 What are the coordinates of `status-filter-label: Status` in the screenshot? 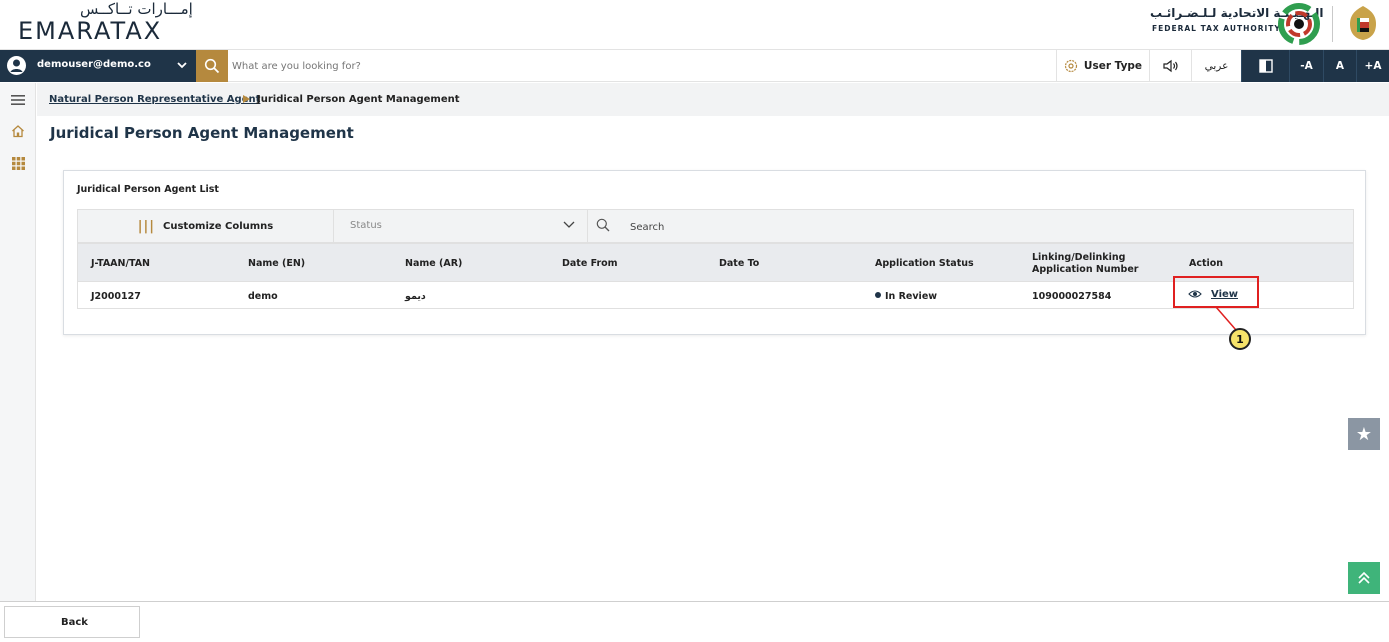 It's located at (366, 225).